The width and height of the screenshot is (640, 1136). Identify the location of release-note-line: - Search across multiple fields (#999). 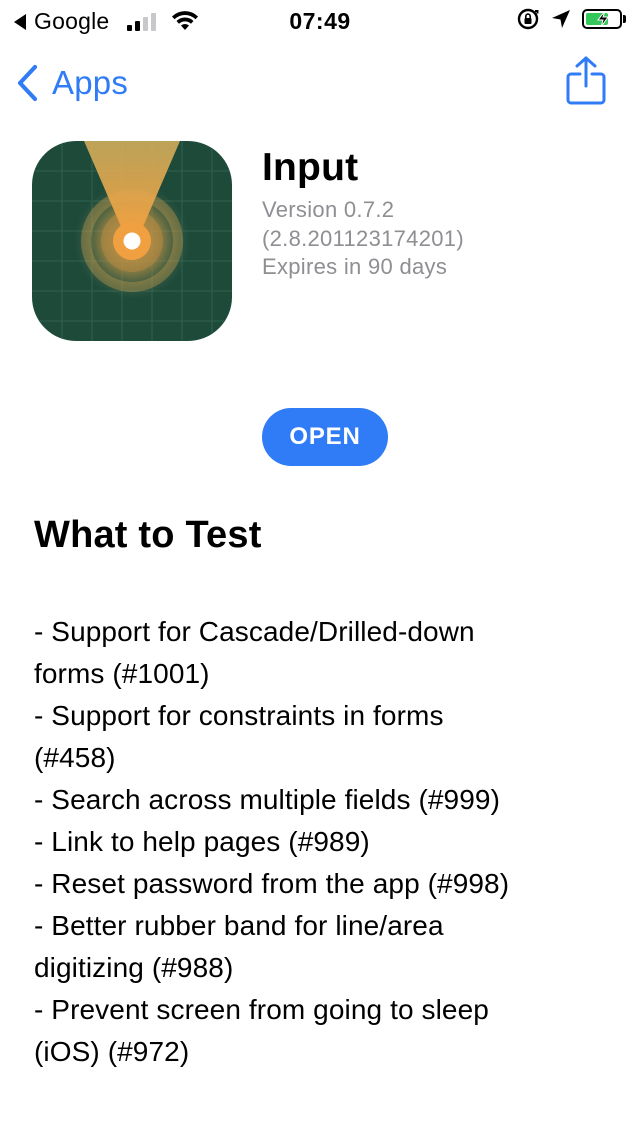
(267, 799).